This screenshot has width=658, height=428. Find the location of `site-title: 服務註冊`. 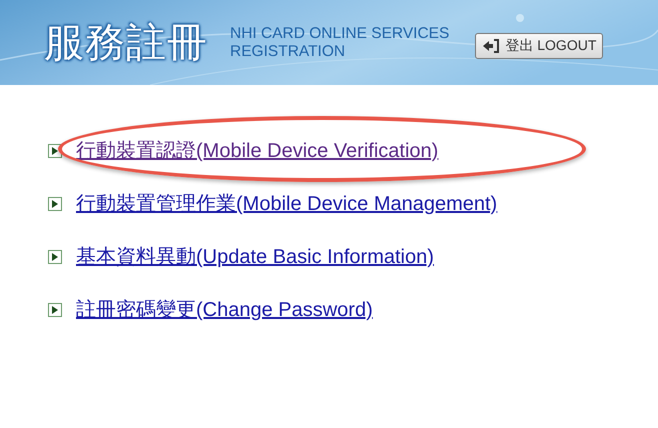

site-title: 服務註冊 is located at coordinates (126, 43).